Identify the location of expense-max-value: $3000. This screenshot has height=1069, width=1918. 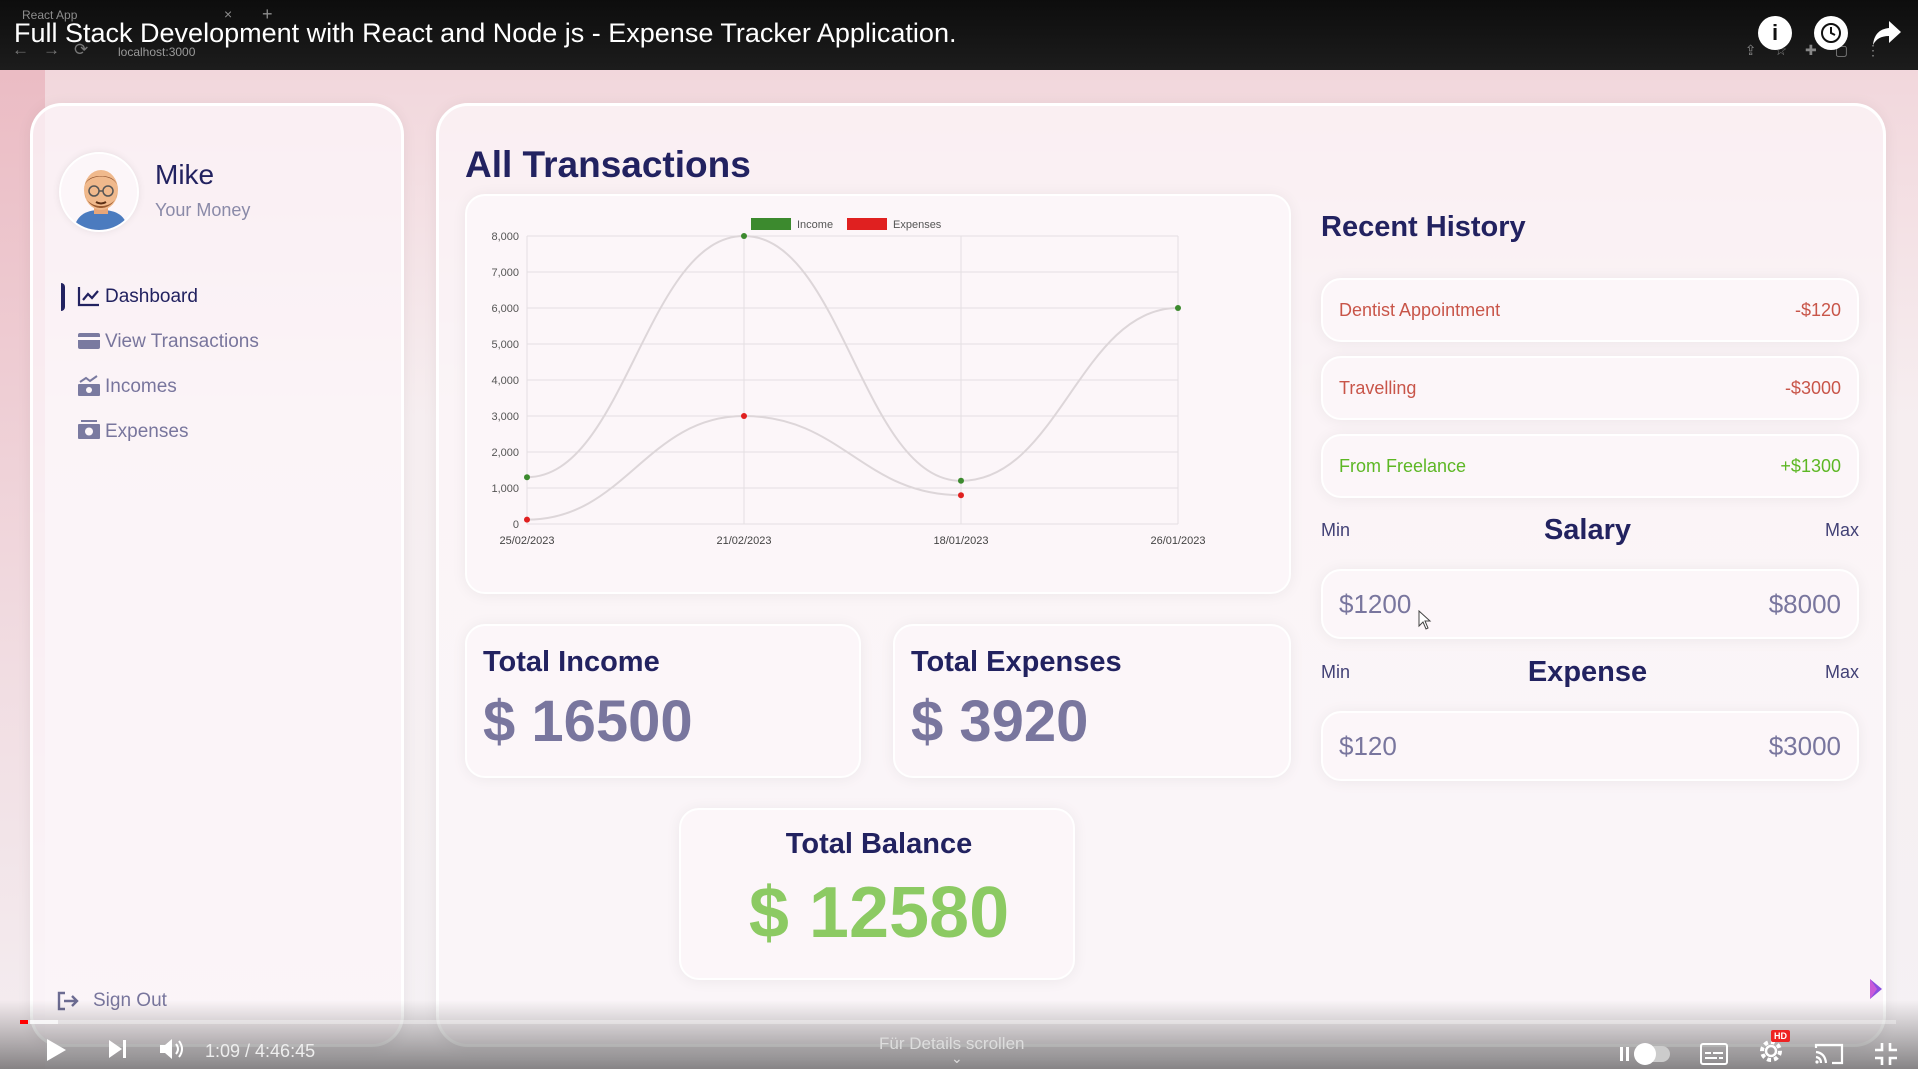
(1804, 745).